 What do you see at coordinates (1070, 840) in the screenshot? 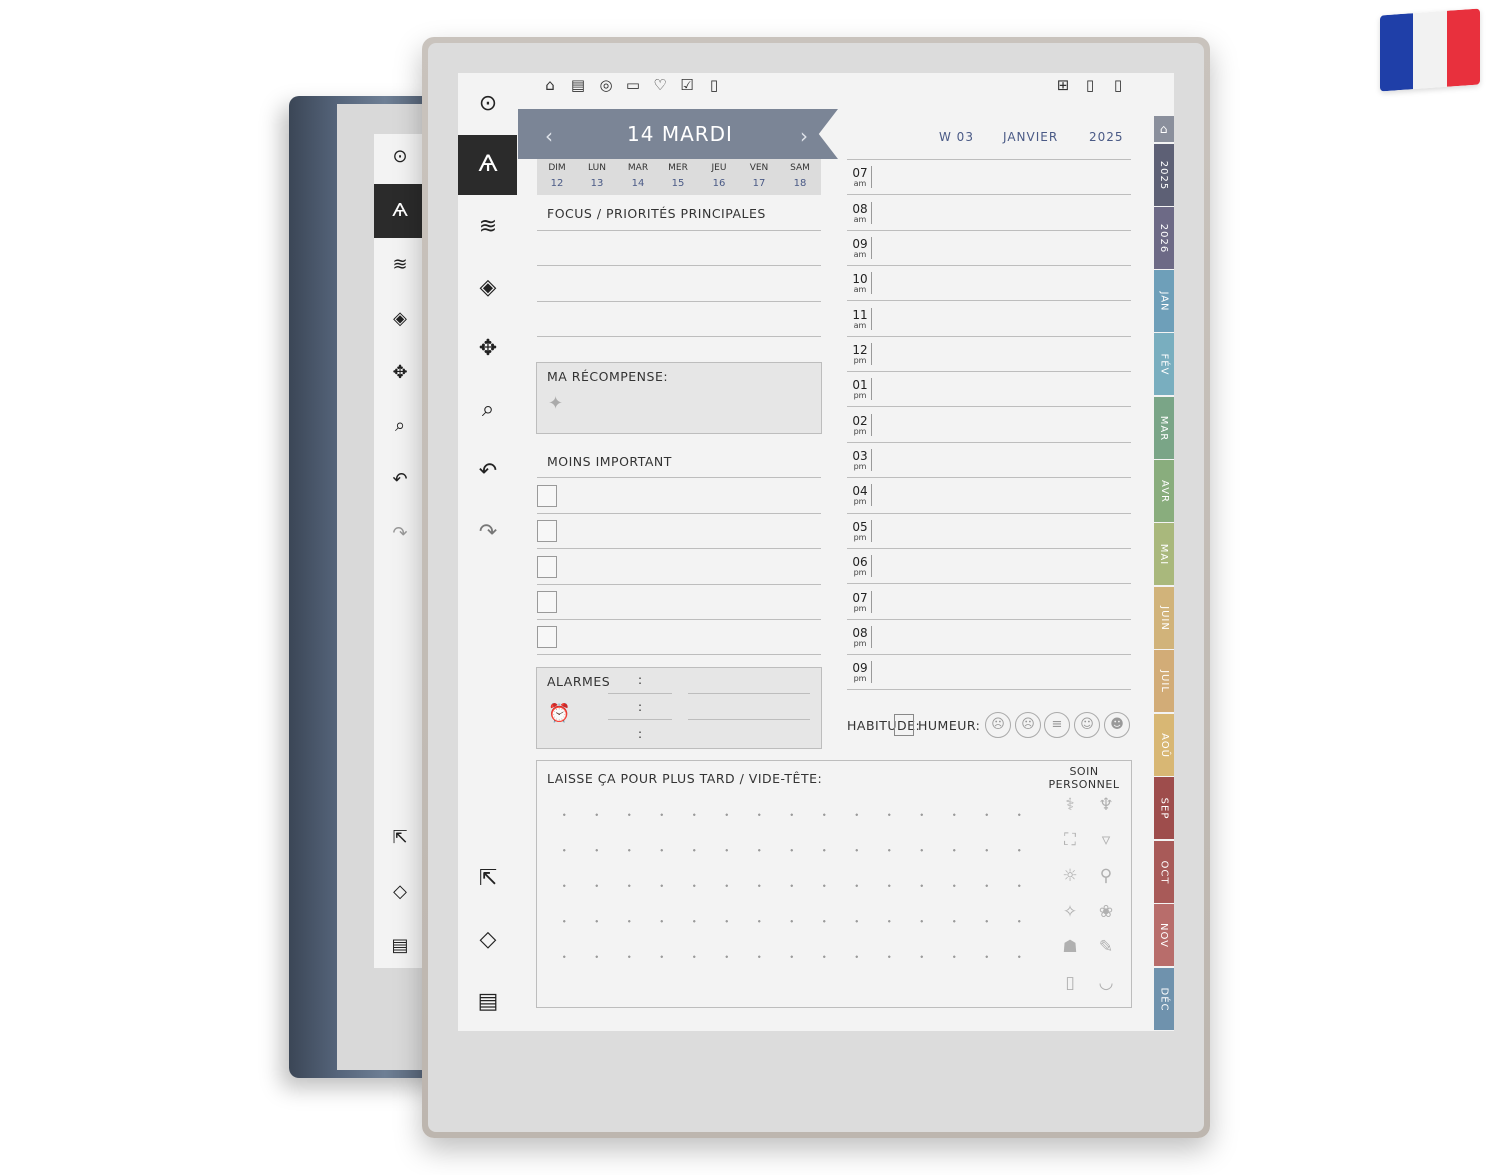
I see `bath-icon: ⛶` at bounding box center [1070, 840].